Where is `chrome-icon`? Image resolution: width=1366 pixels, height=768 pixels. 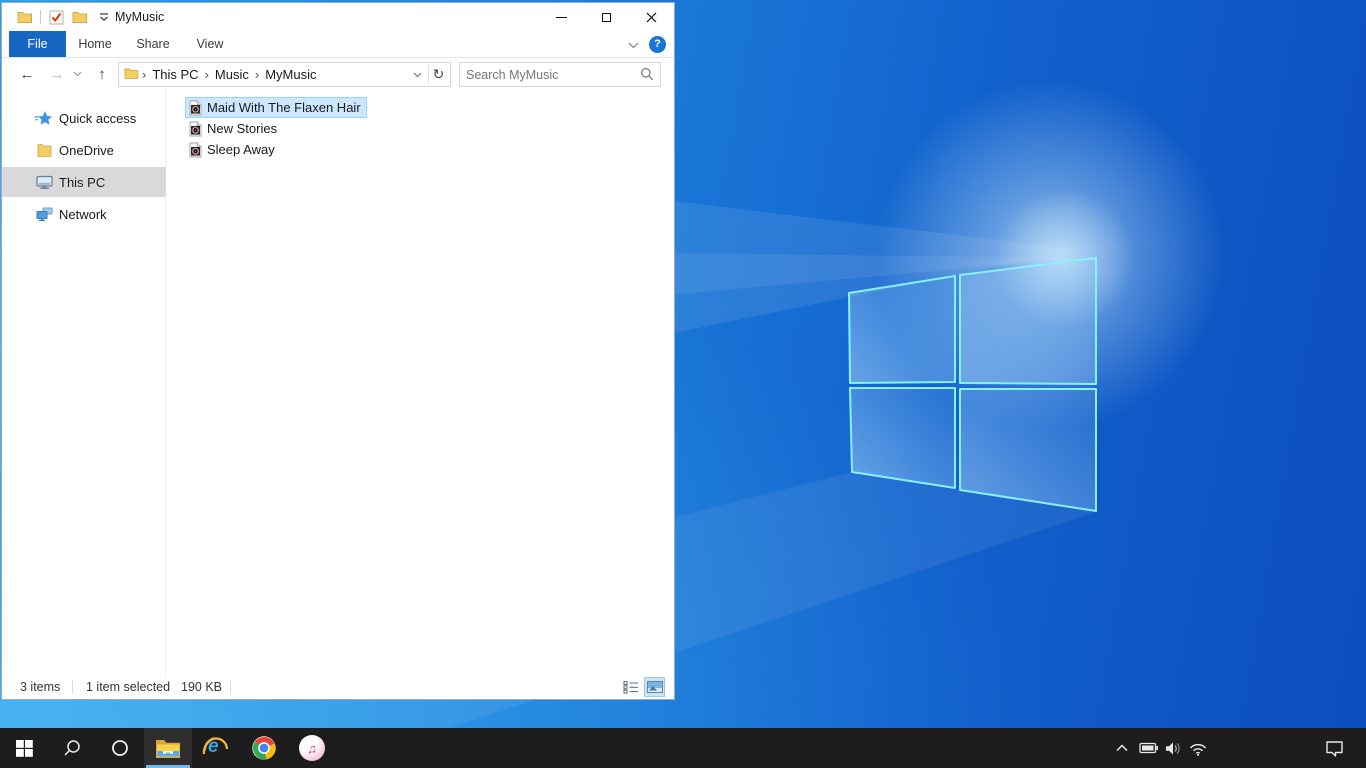 chrome-icon is located at coordinates (264, 748).